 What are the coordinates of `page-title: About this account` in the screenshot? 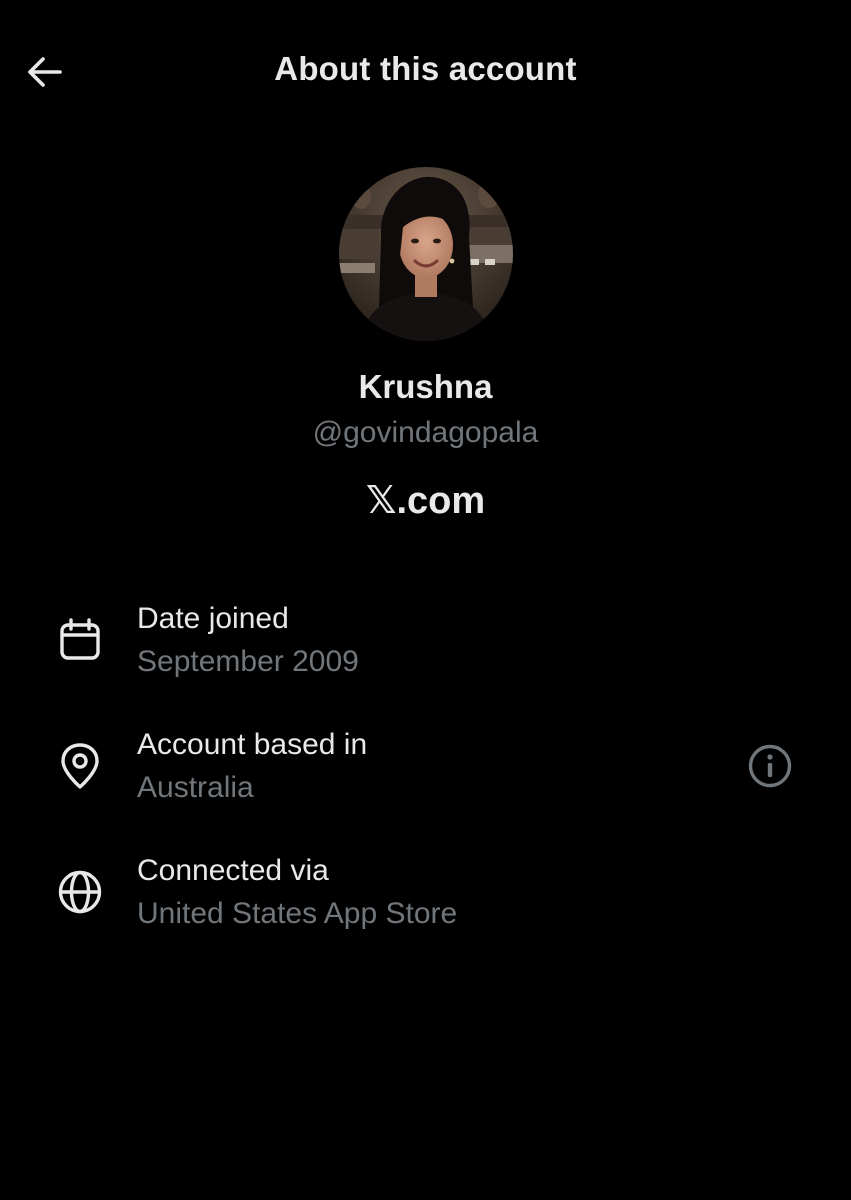 It's located at (425, 68).